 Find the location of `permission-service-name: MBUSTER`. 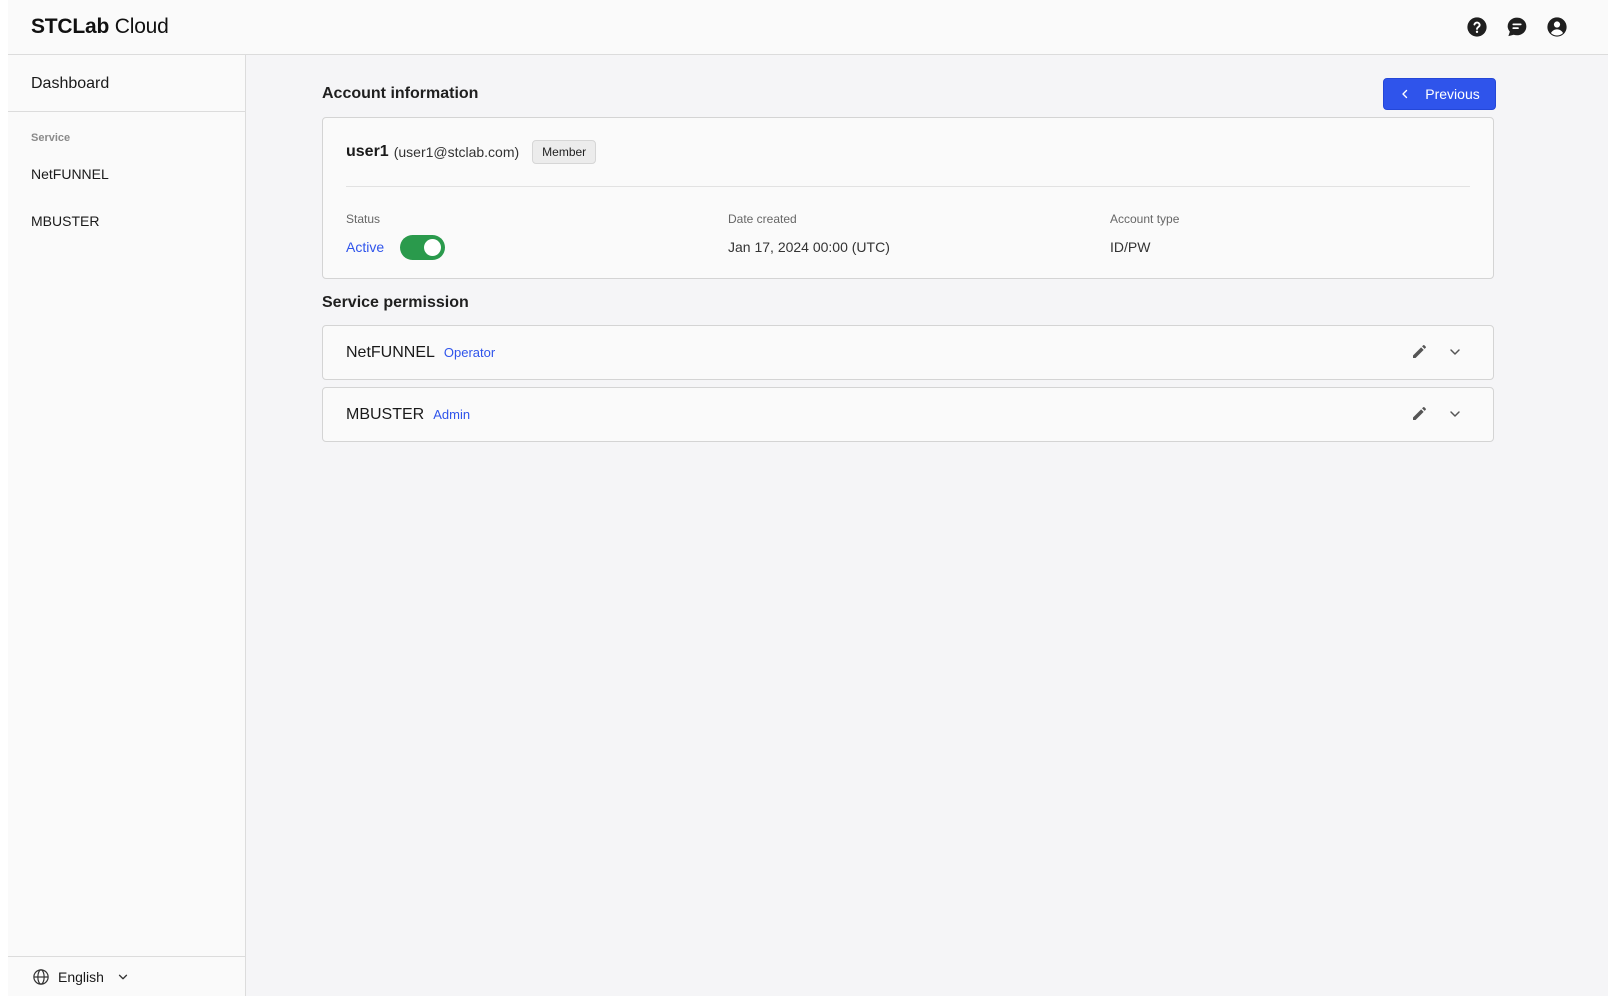

permission-service-name: MBUSTER is located at coordinates (385, 414).